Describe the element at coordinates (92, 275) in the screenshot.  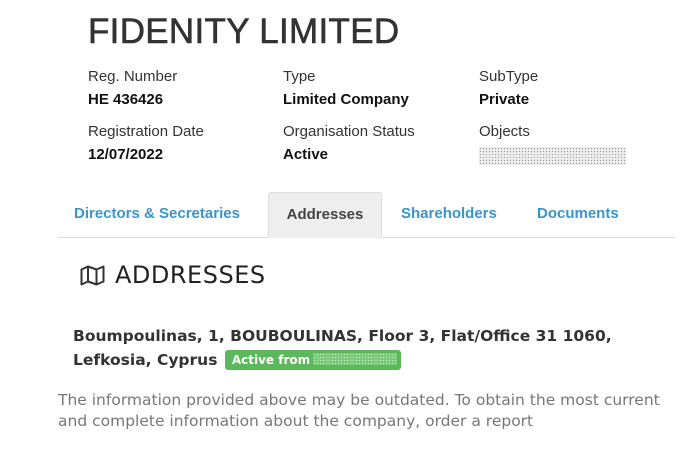
I see `map-icon` at that location.